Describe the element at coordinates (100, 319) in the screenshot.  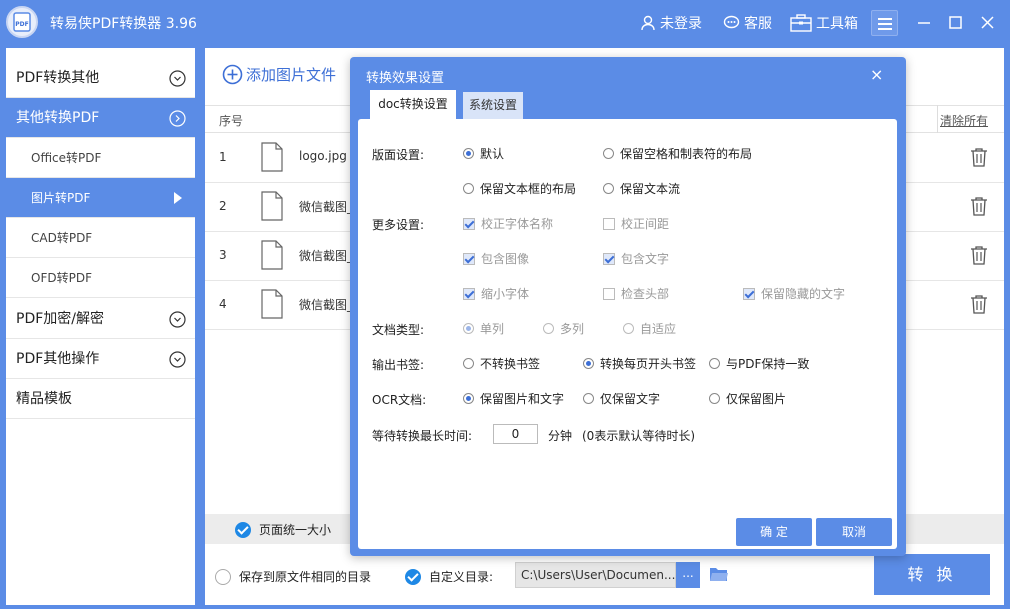
I see `sidebar-item-pdf-encrypt: PDF加密/解密` at that location.